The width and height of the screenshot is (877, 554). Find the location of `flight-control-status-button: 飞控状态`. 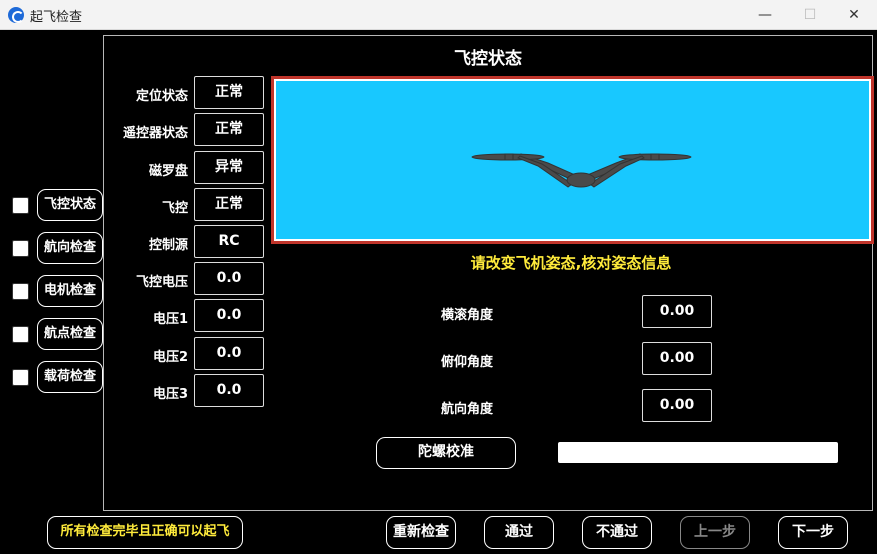

flight-control-status-button: 飞控状态 is located at coordinates (70, 205).